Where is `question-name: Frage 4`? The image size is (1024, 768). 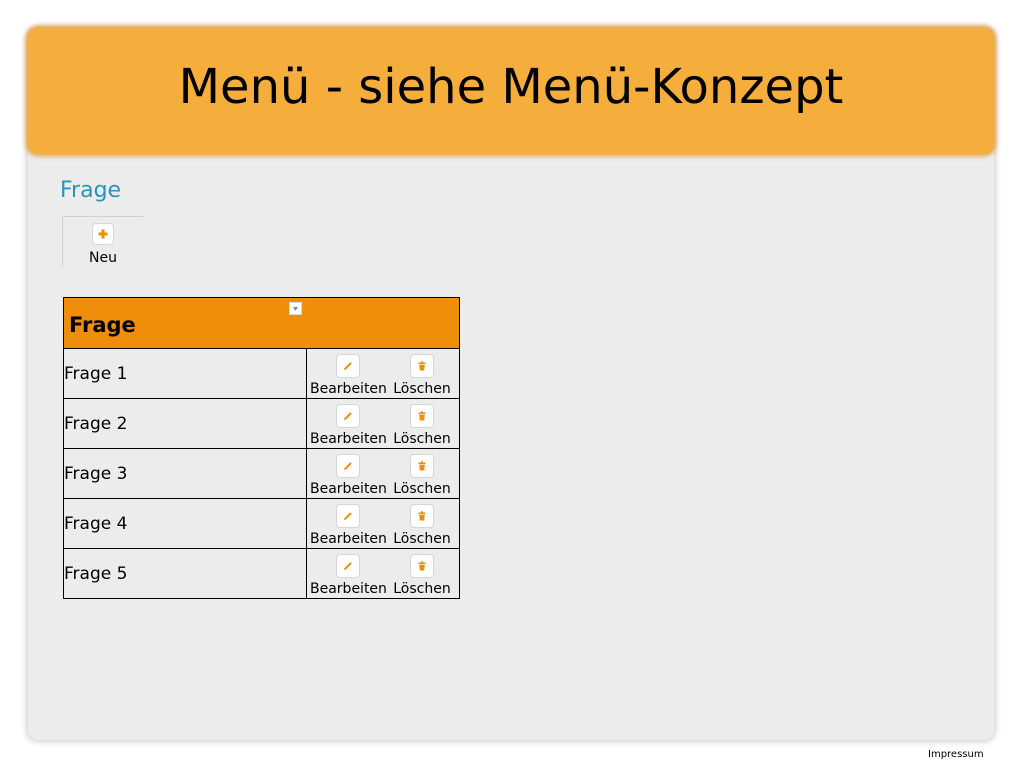 question-name: Frage 4 is located at coordinates (185, 523).